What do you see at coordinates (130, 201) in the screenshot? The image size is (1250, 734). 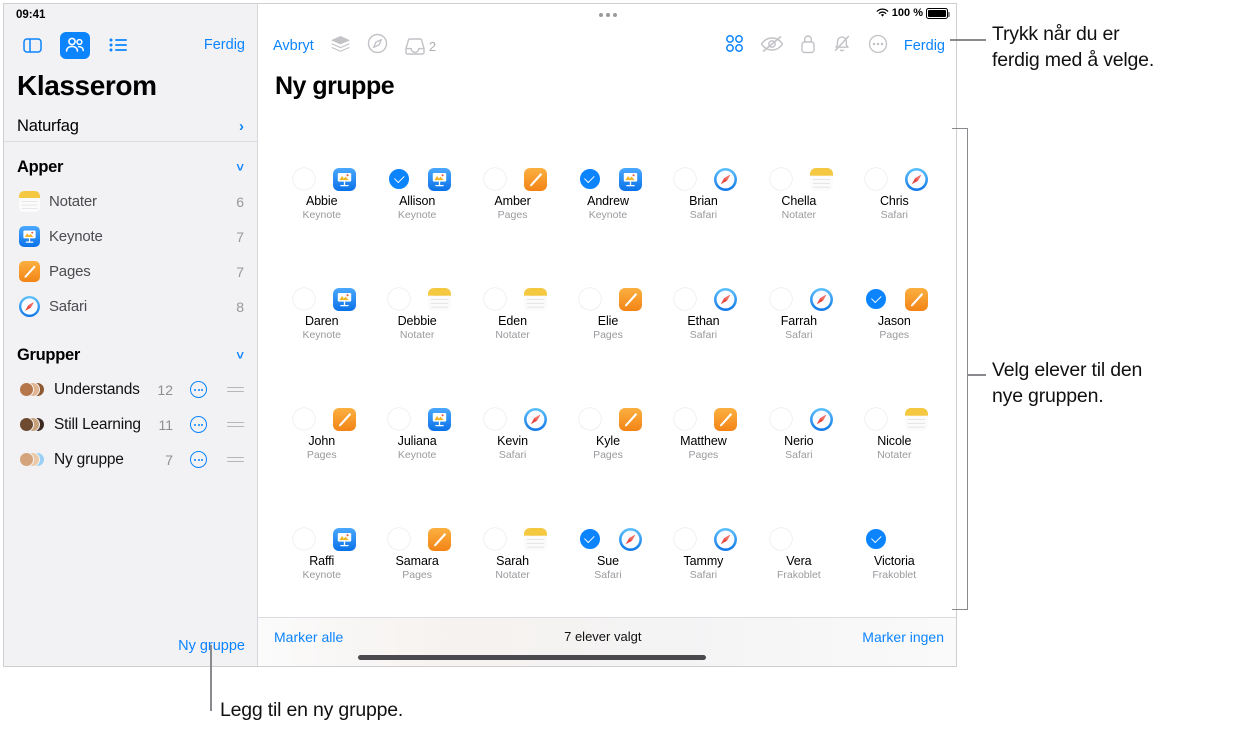 I see `sidebar-item-app-notater: Notater 6` at bounding box center [130, 201].